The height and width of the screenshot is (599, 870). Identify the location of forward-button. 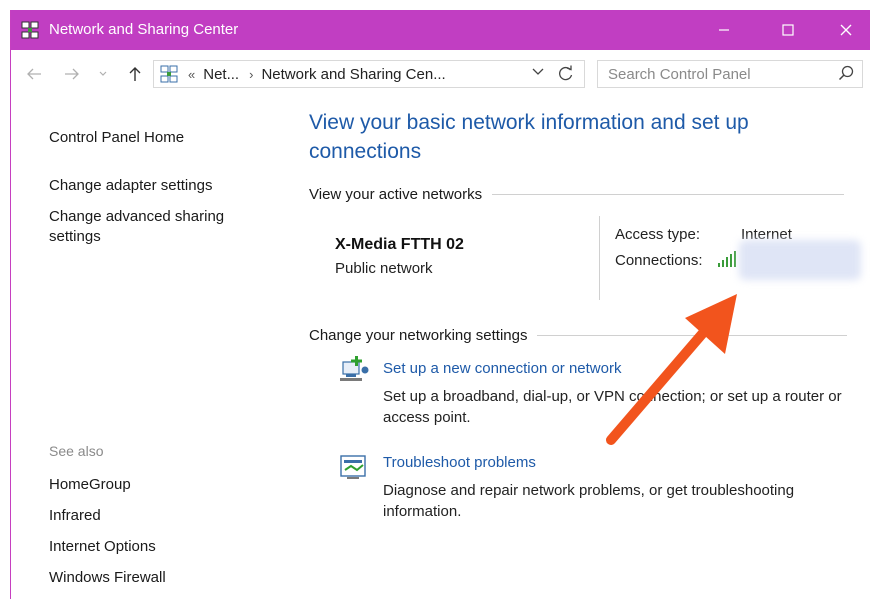
(72, 74).